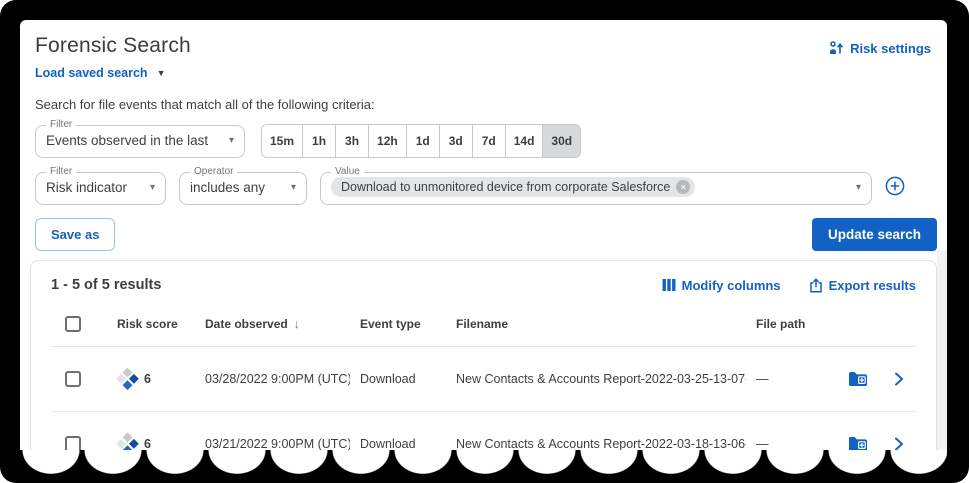 The height and width of the screenshot is (483, 969). Describe the element at coordinates (455, 141) in the screenshot. I see `time-range-button-3d: 3d` at that location.